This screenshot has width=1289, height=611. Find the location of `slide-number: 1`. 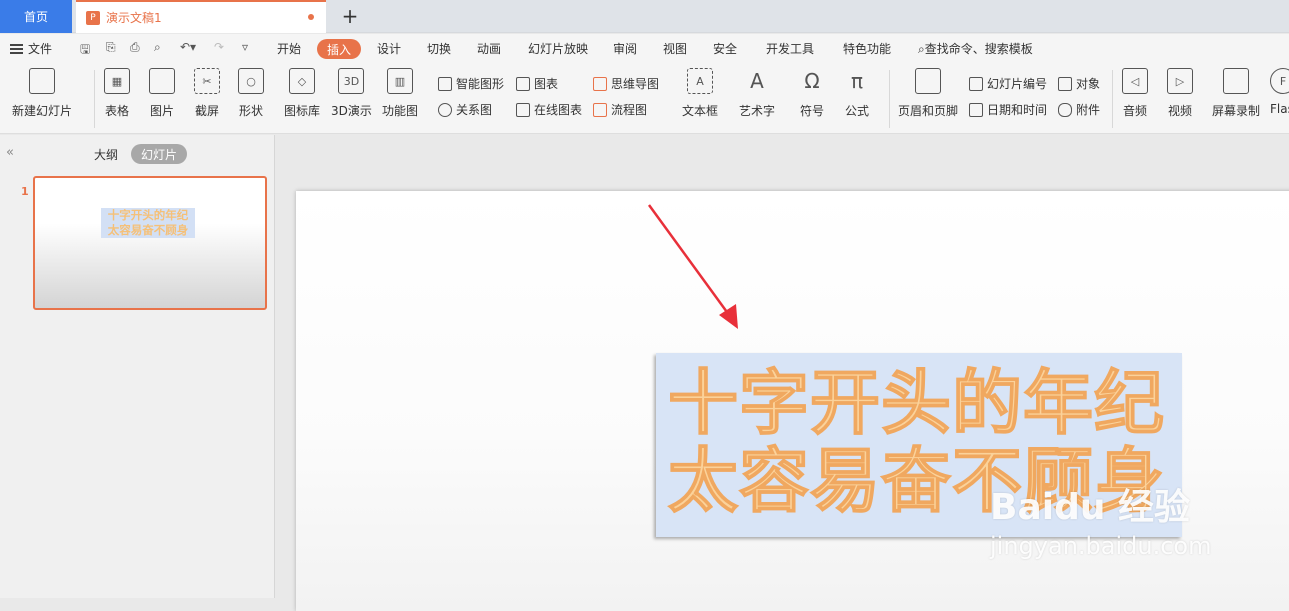

slide-number: 1 is located at coordinates (25, 191).